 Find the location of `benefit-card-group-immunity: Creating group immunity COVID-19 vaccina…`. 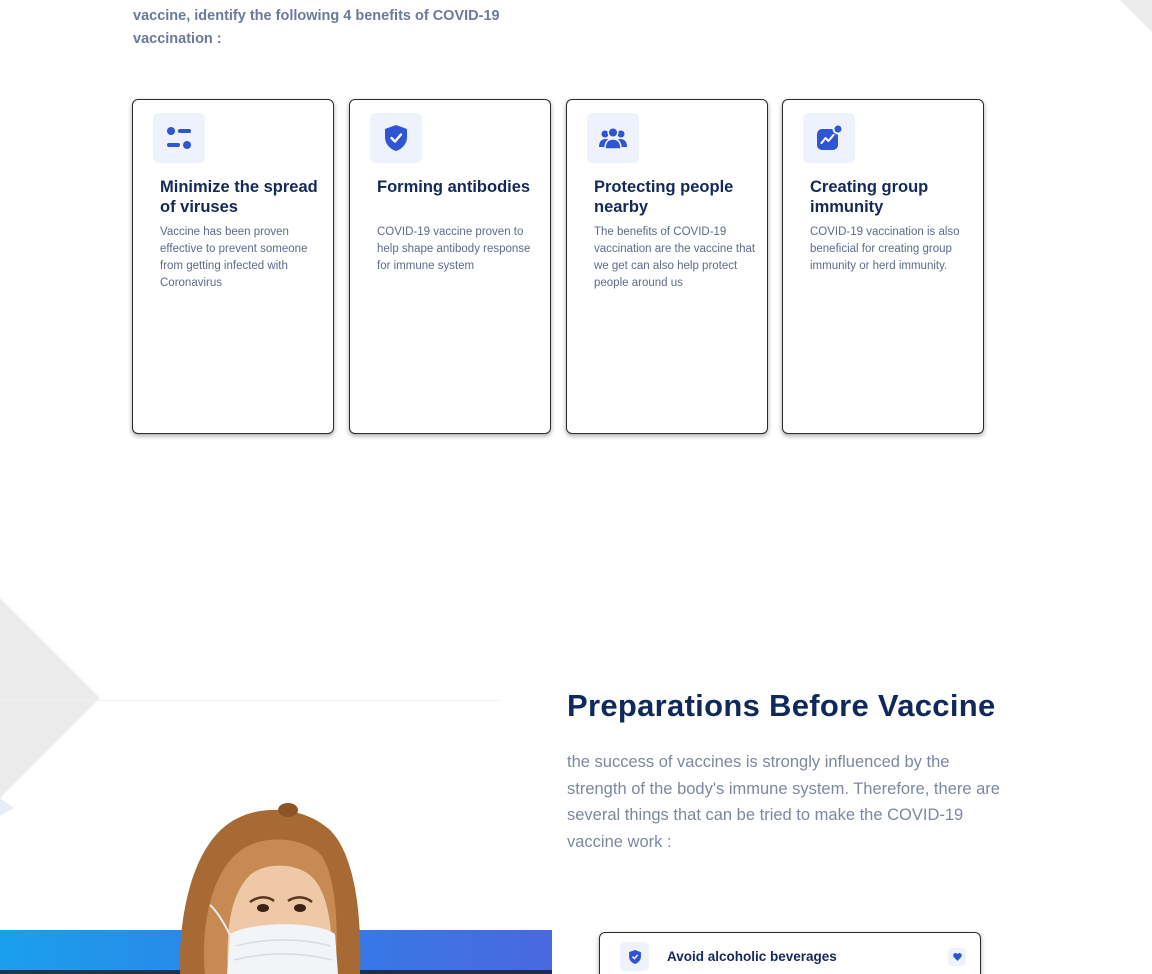

benefit-card-group-immunity: Creating group immunity COVID-19 vaccina… is located at coordinates (883, 266).